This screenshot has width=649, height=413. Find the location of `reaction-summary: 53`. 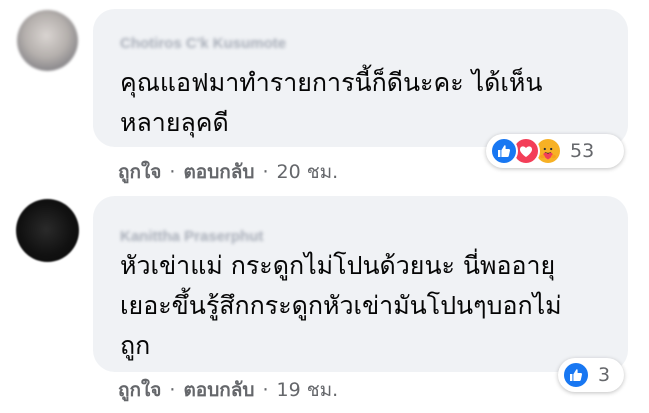

reaction-summary: 53 is located at coordinates (555, 151).